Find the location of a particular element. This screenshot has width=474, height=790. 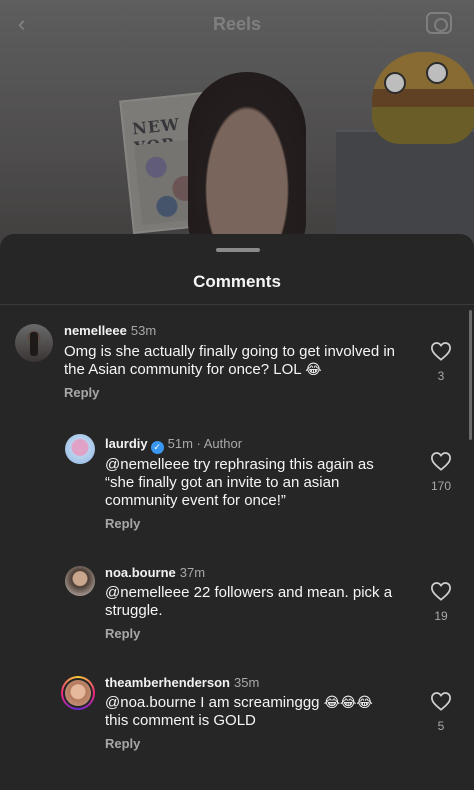

verified-badge-icon: ✓ is located at coordinates (157, 447).